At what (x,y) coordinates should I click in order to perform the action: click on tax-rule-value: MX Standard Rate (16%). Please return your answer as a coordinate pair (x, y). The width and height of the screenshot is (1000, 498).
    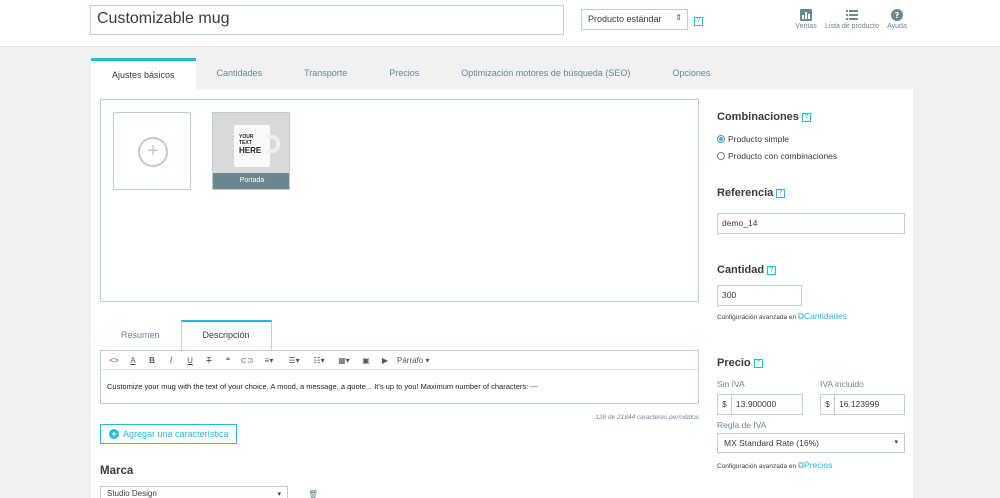
    Looking at the image, I should click on (771, 443).